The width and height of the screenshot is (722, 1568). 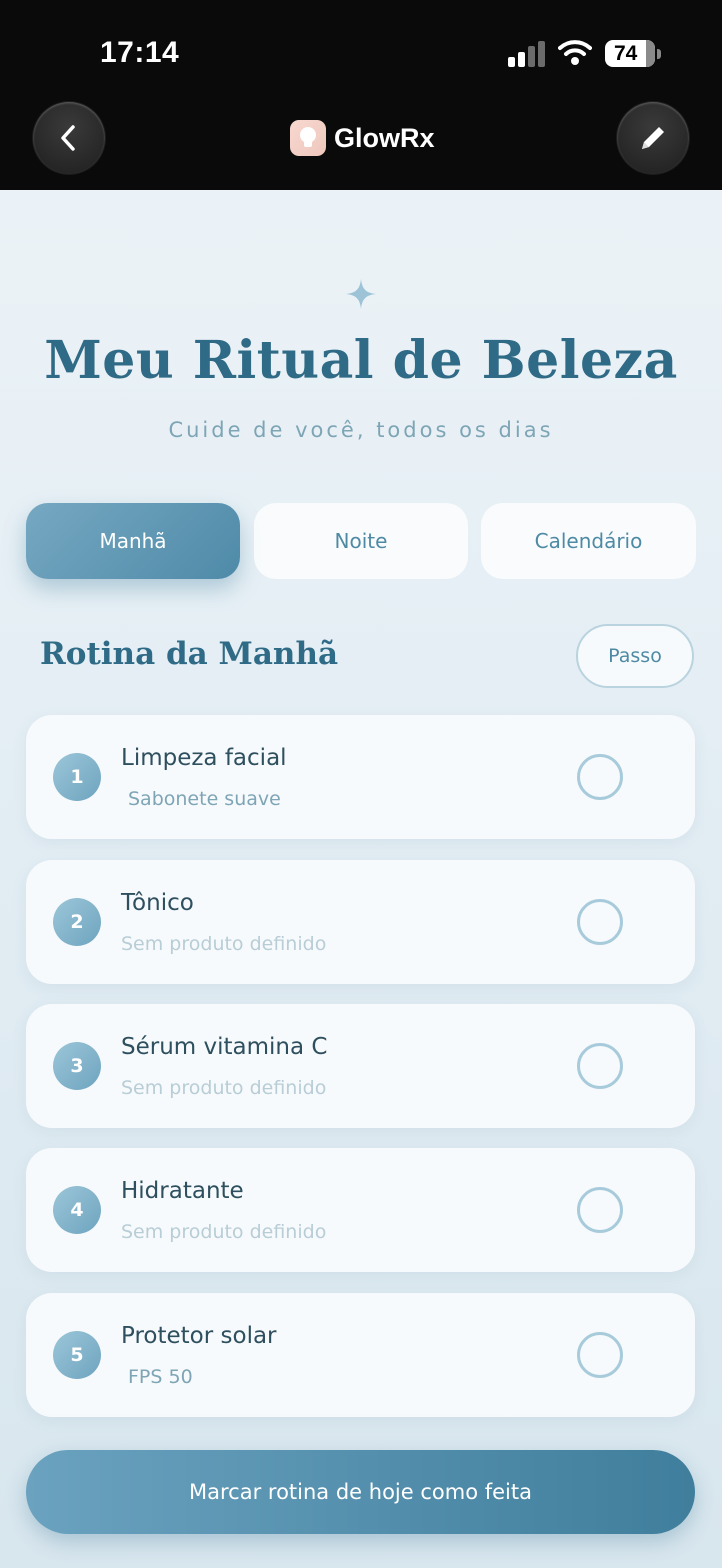 I want to click on section-title: Rotina da Manhã, so click(x=189, y=654).